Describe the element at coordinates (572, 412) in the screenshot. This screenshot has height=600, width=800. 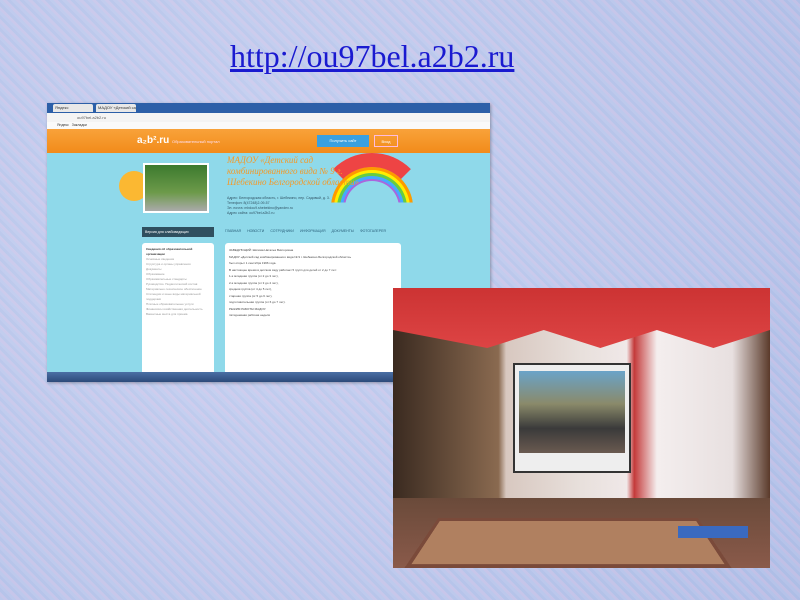
I see `projected-image` at that location.